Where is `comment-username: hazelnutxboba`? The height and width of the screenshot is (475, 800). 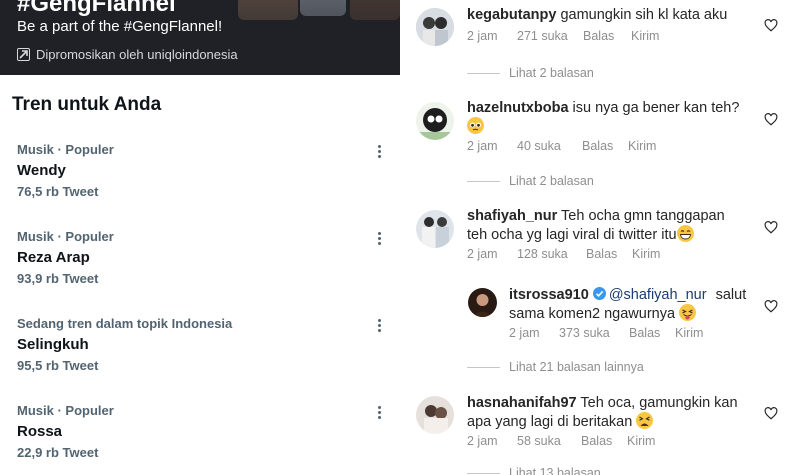
comment-username: hazelnutxboba is located at coordinates (518, 108).